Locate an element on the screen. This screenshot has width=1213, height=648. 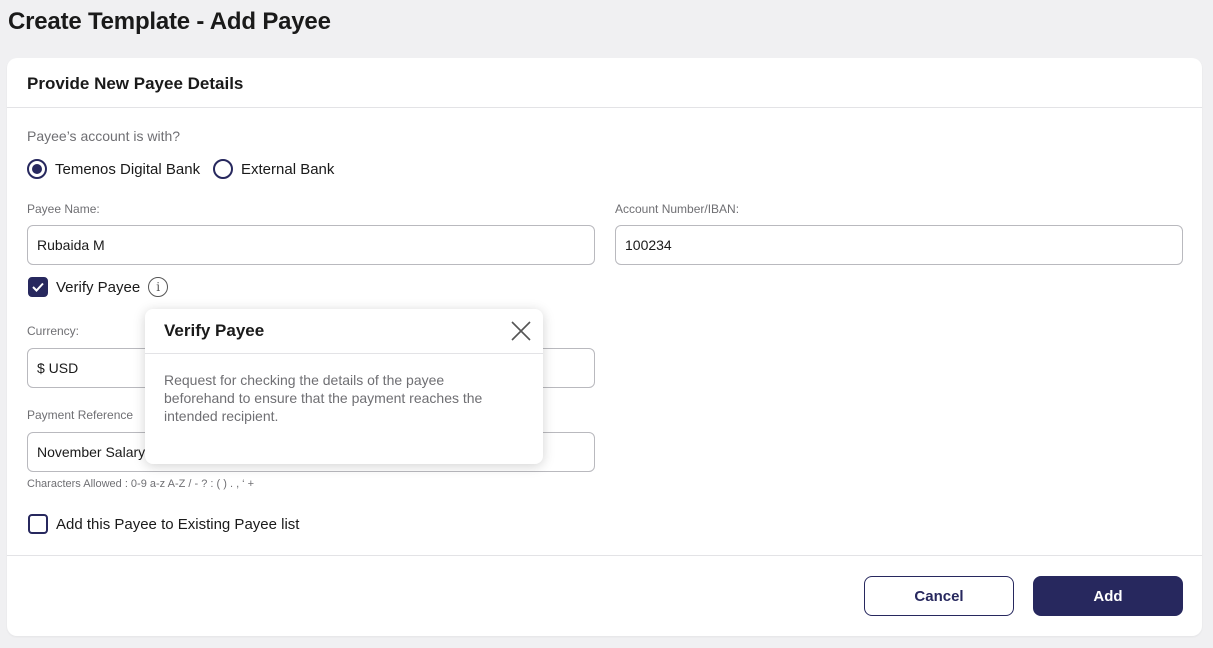
payee-name-label: Payee Name: is located at coordinates (63, 209).